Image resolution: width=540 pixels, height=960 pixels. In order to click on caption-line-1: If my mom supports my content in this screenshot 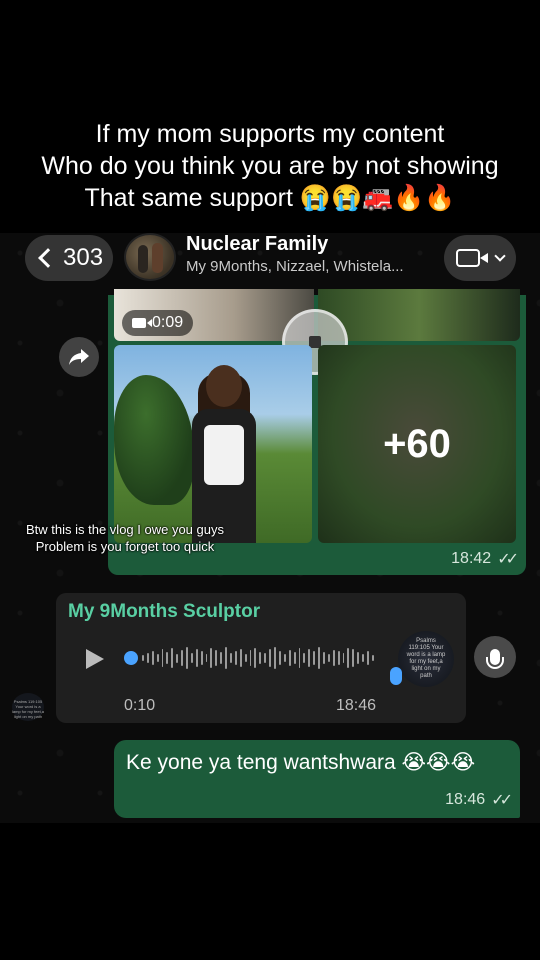, I will do `click(270, 134)`.